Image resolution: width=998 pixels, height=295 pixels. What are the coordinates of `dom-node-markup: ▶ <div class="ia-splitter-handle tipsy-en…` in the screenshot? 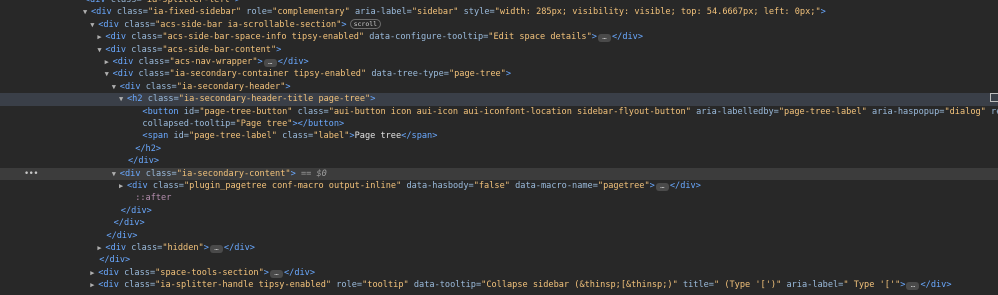 It's located at (521, 285).